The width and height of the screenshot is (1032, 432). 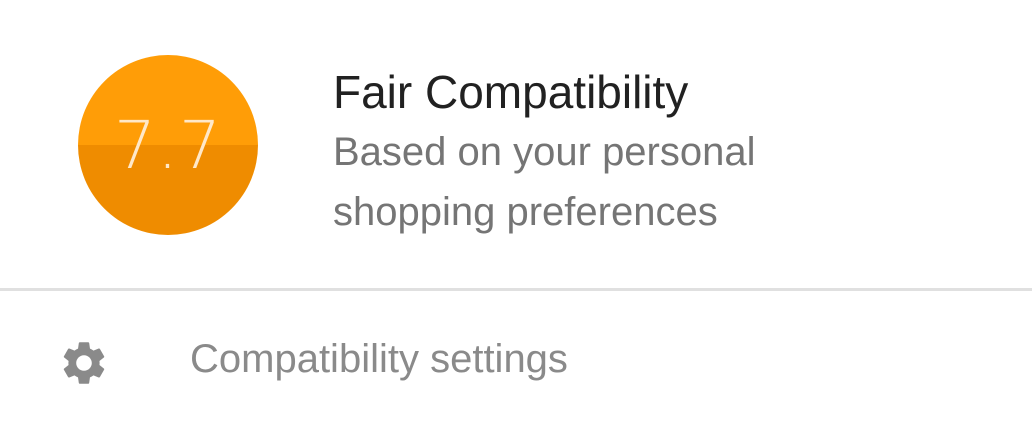 I want to click on compatibility-score: 7.7, so click(x=168, y=145).